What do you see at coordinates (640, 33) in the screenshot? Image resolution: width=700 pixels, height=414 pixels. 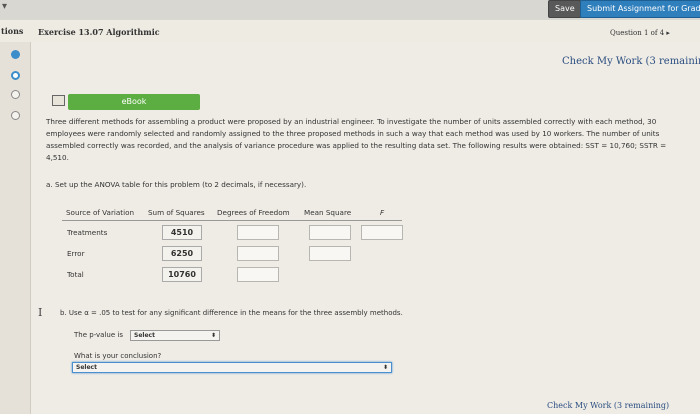 I see `question-counter: Question 1 of 4 ▸` at bounding box center [640, 33].